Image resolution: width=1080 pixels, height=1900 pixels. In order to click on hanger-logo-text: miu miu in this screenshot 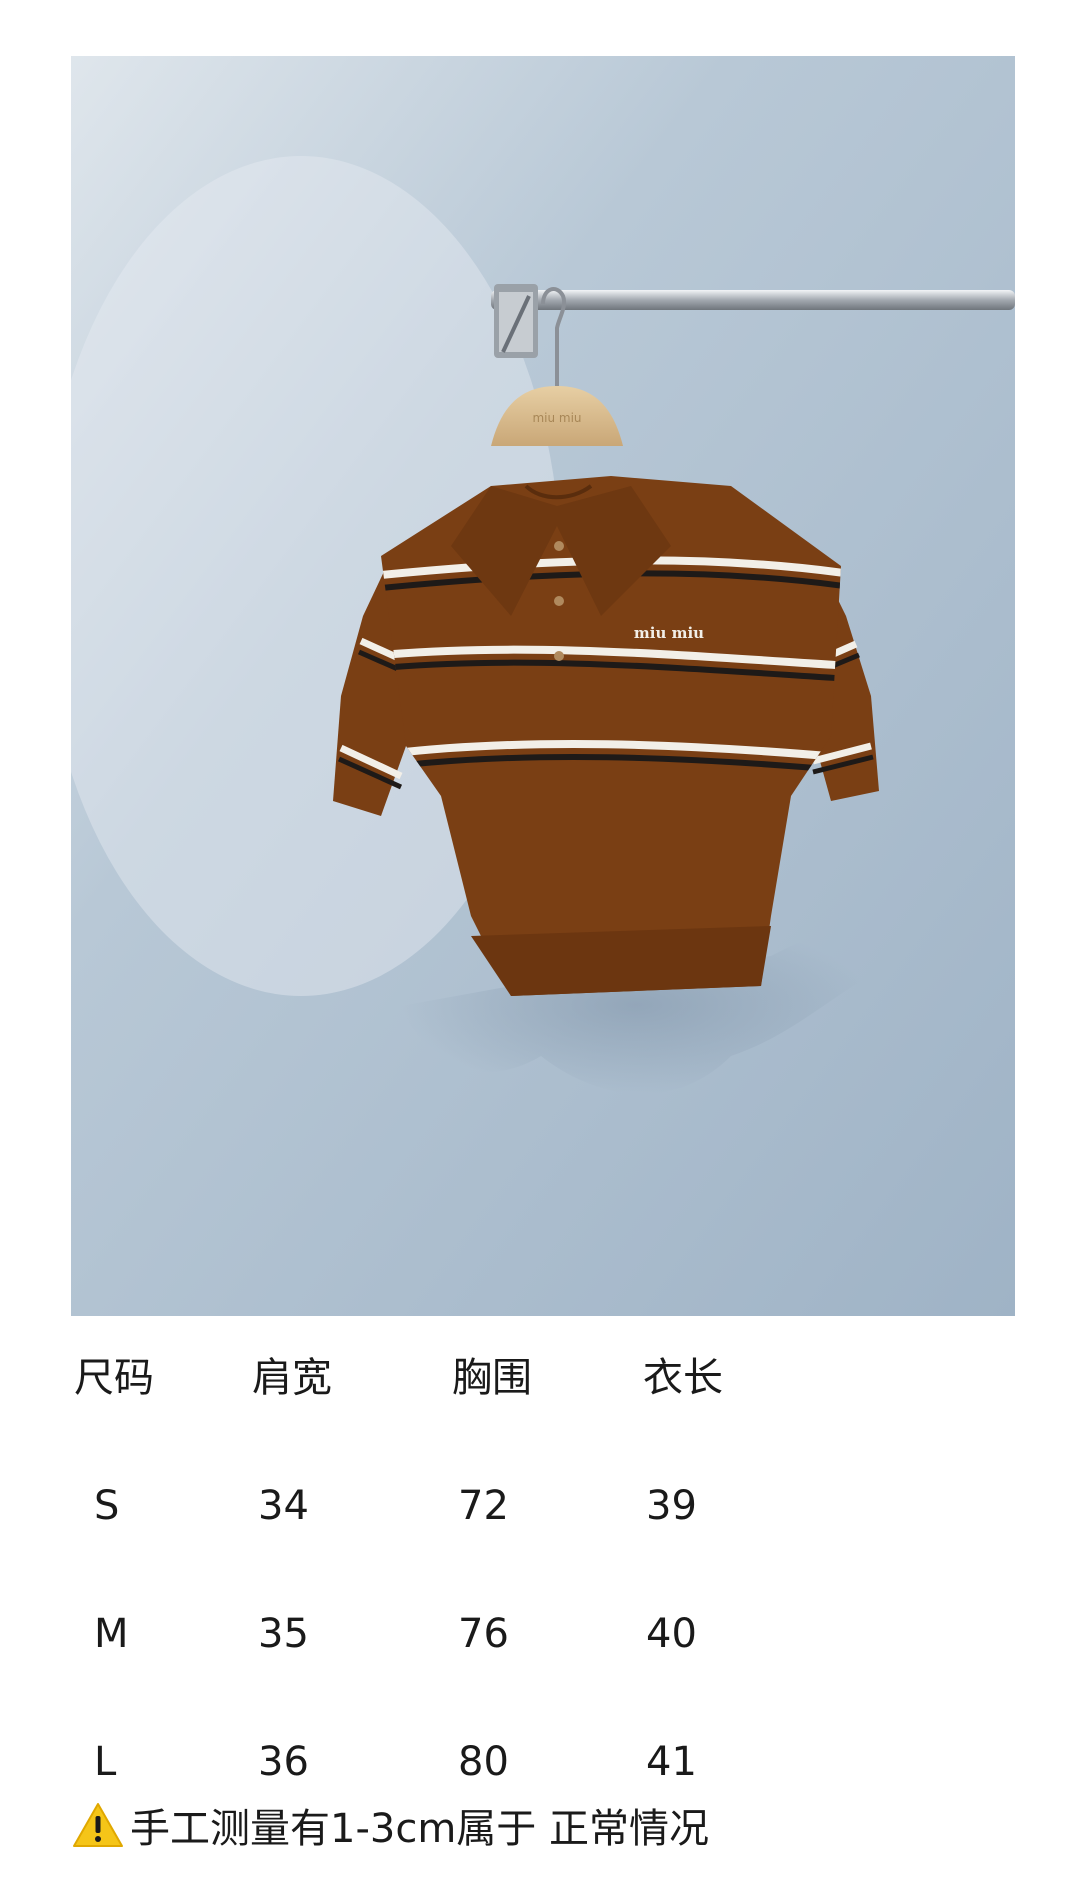, I will do `click(556, 418)`.